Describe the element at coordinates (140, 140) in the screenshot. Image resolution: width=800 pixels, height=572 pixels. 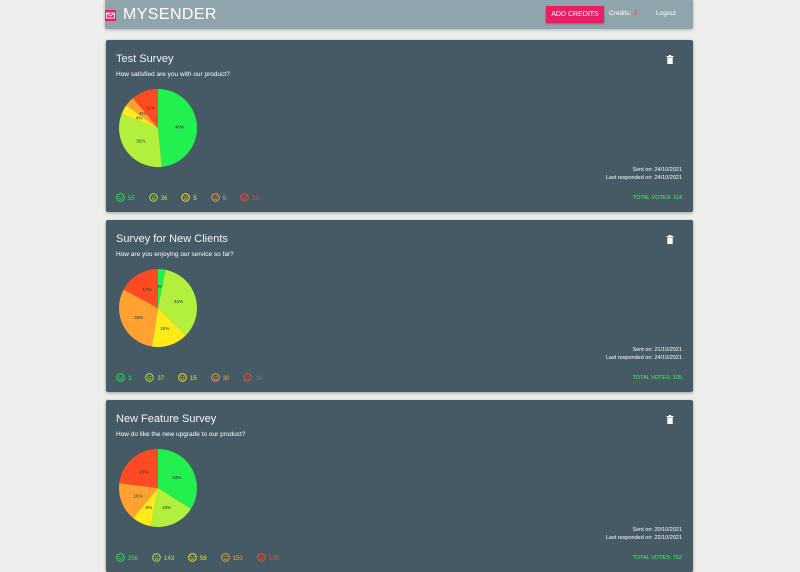
I see `pie-slice-label: 32%` at that location.